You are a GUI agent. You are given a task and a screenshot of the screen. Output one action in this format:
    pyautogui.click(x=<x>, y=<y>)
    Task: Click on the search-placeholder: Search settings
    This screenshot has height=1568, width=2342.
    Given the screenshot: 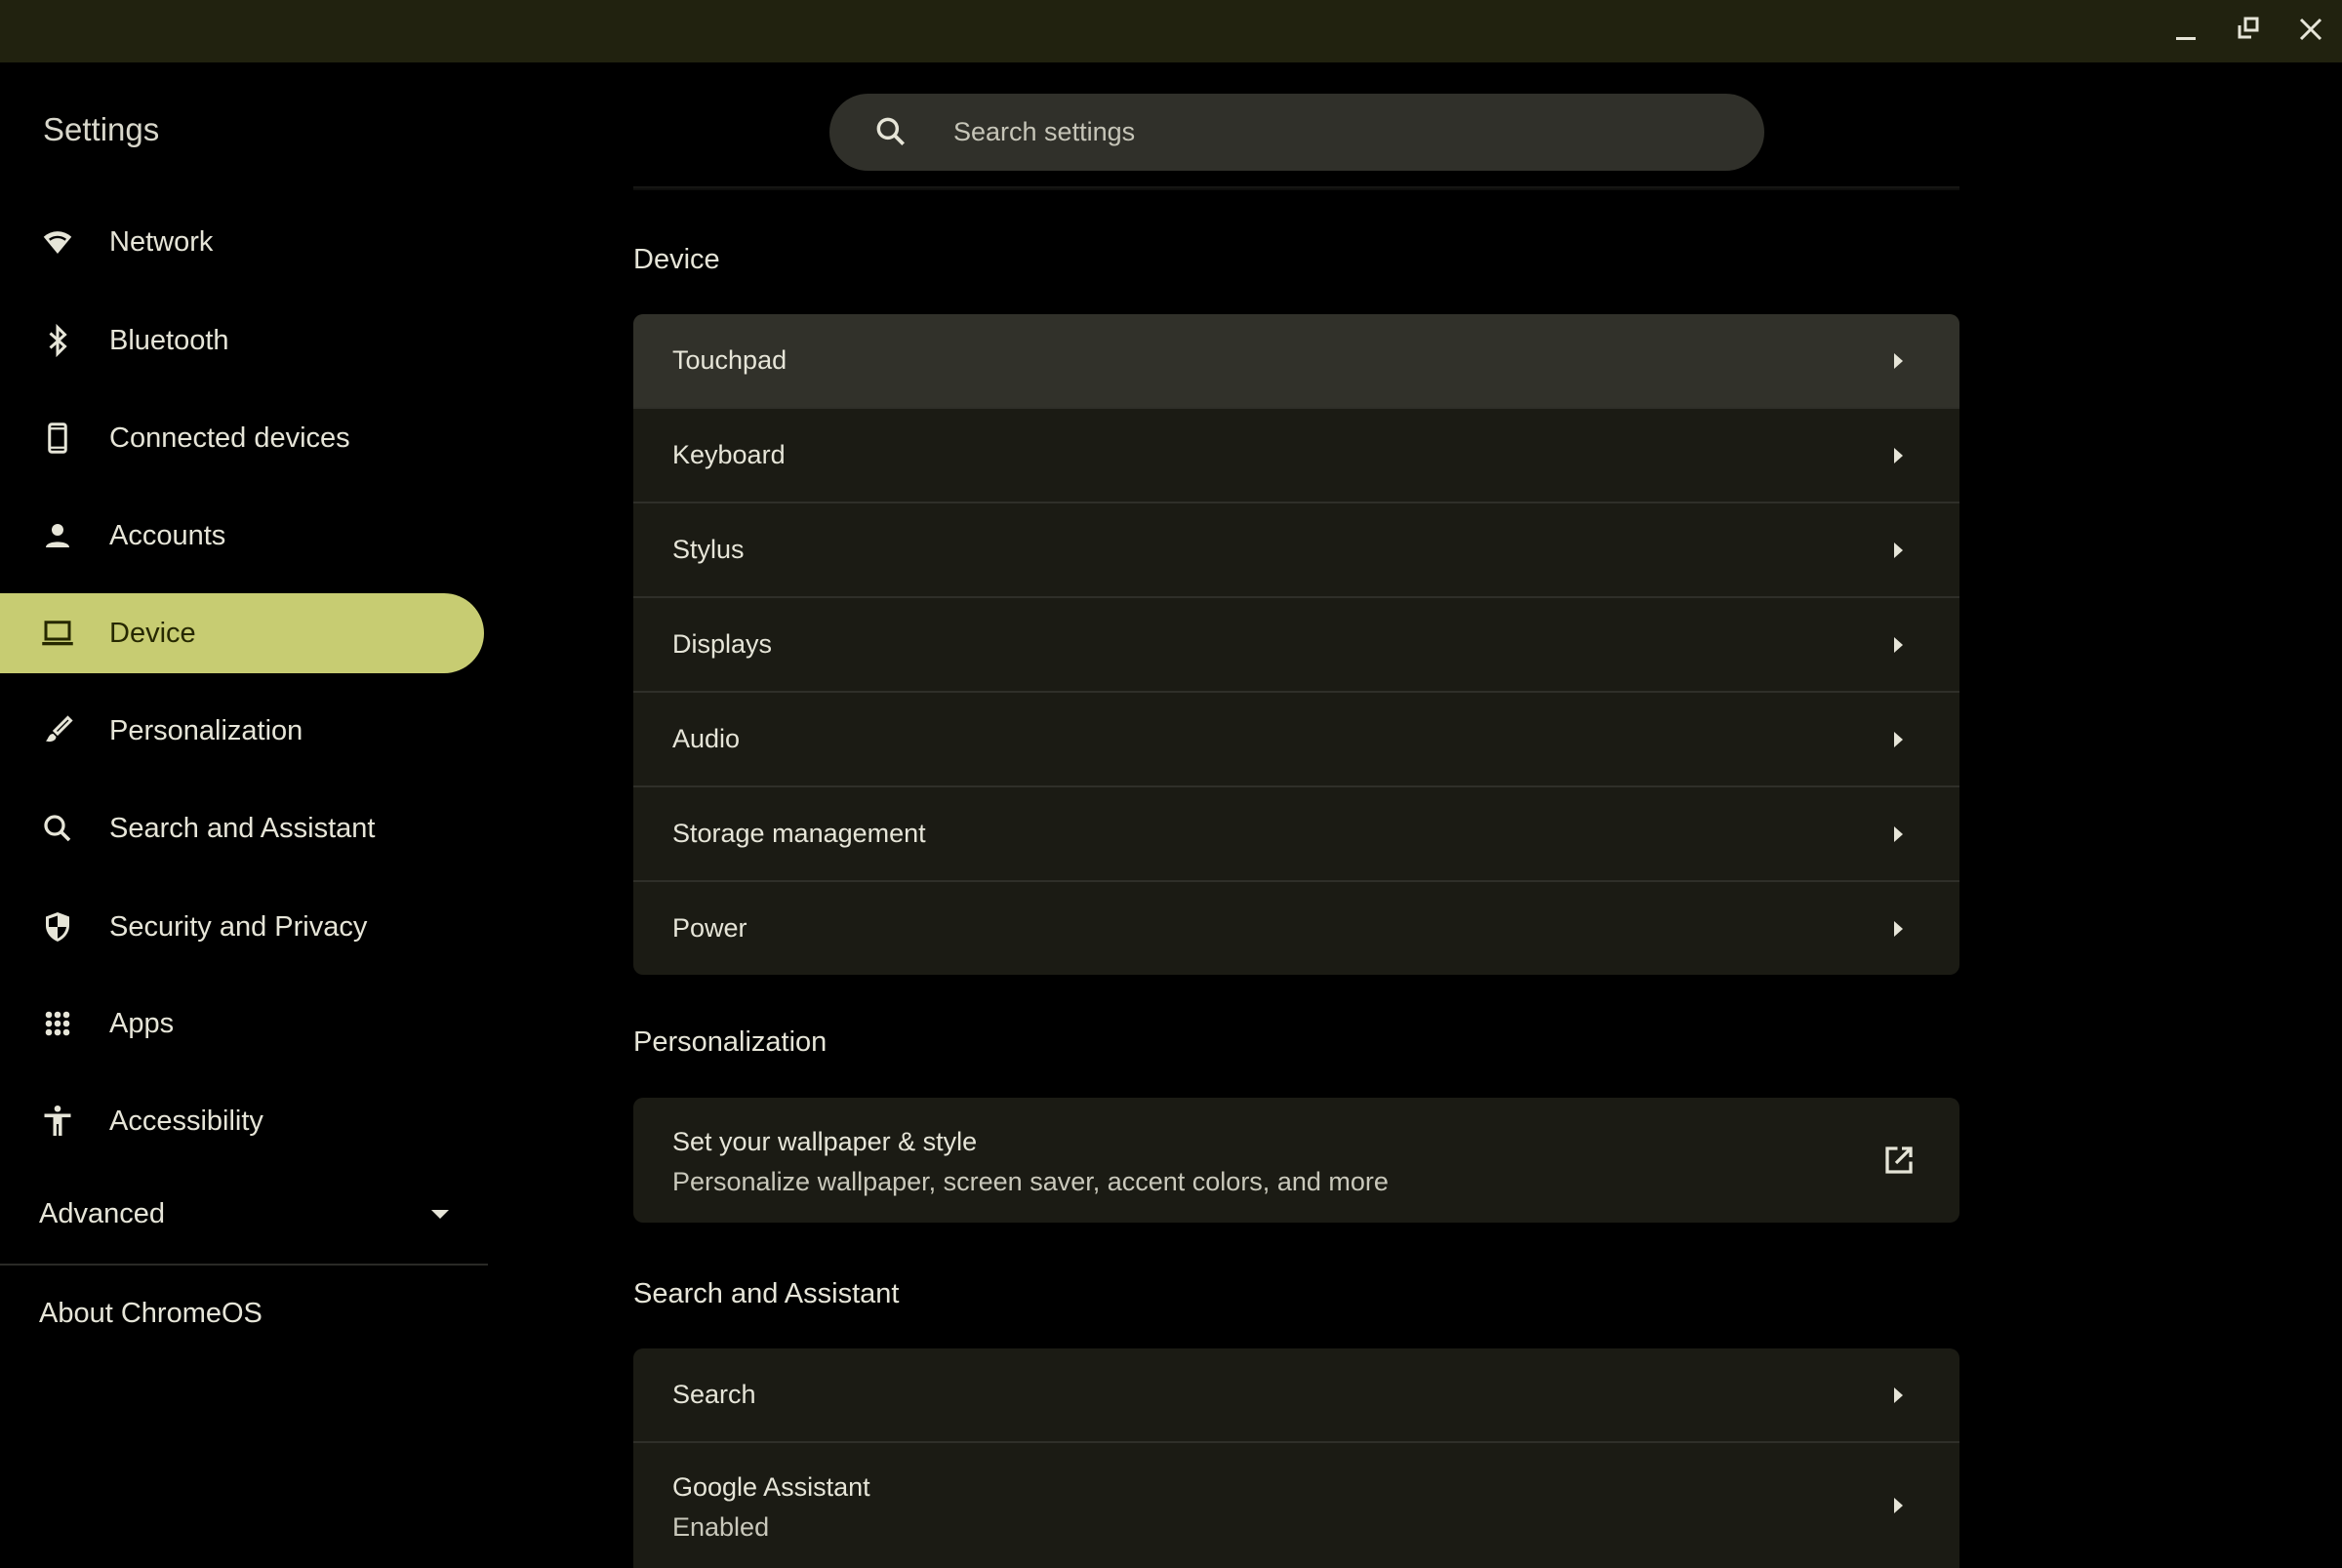 What is the action you would take?
    pyautogui.click(x=1044, y=131)
    